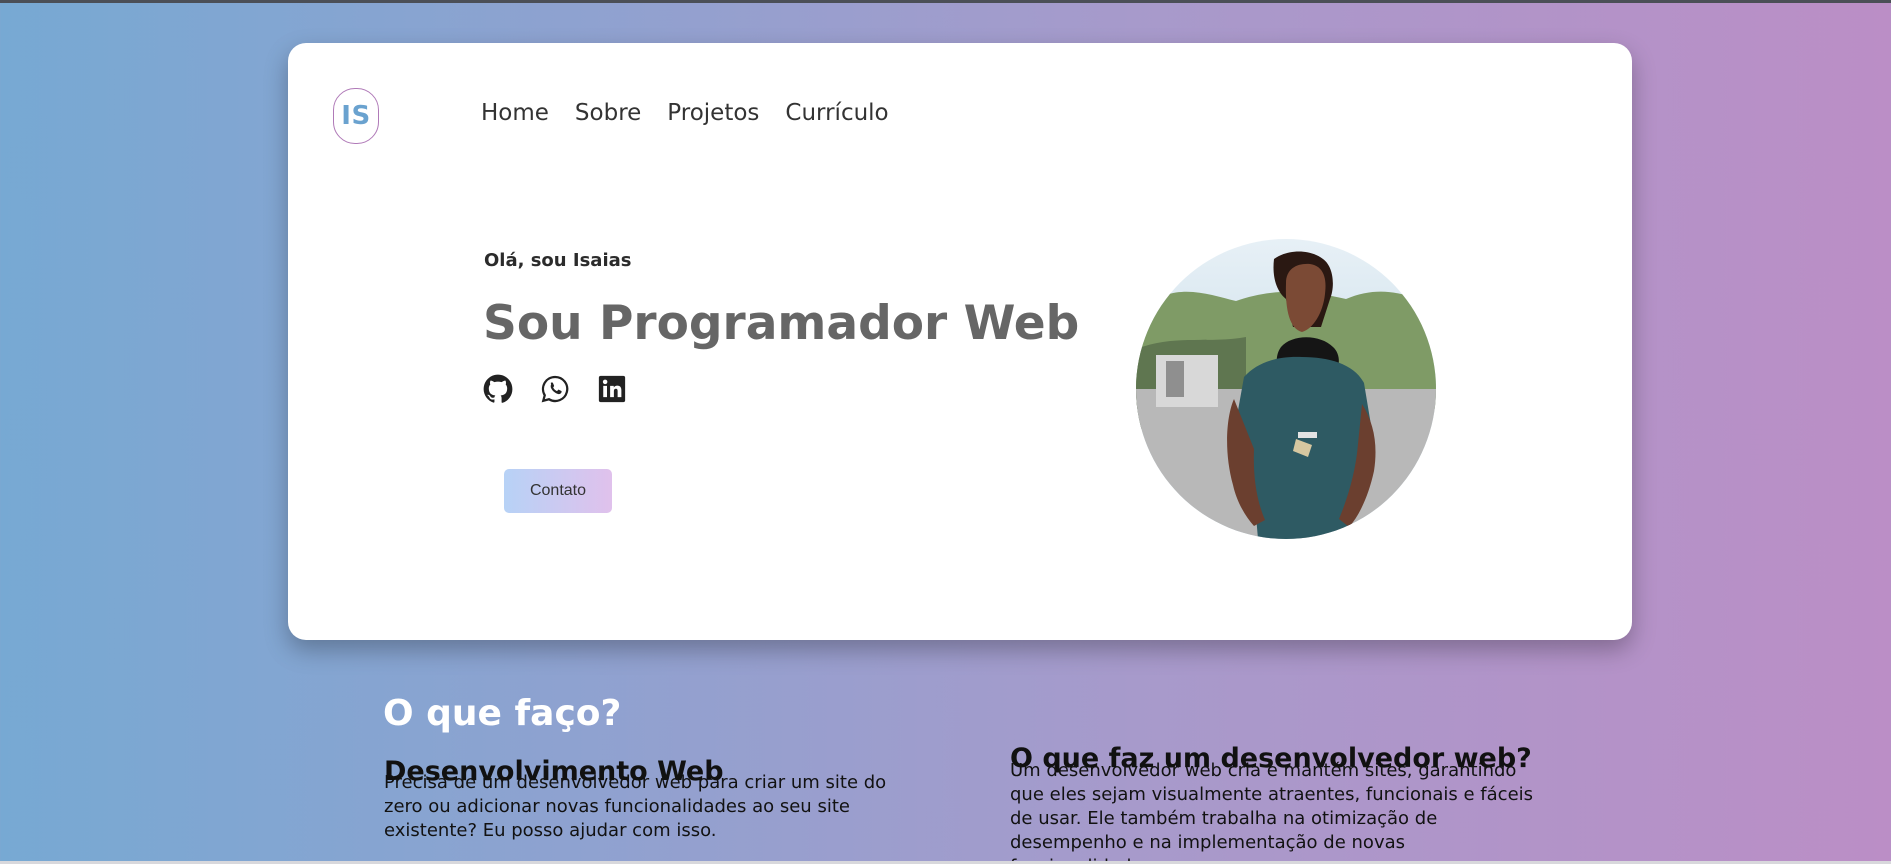 The image size is (1891, 864). I want to click on social-links, so click(555, 389).